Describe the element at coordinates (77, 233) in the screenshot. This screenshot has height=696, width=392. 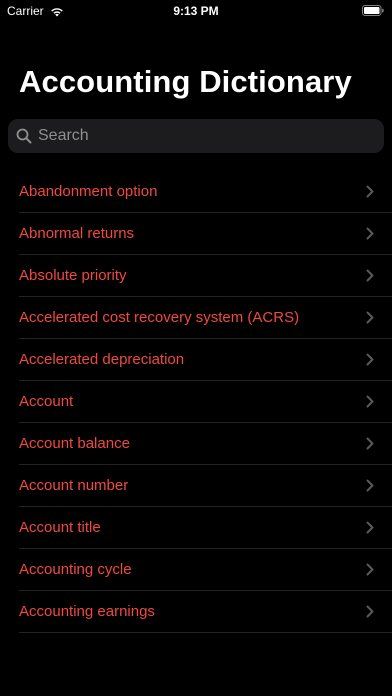
I see `list-item-label: Abnormal returns` at that location.